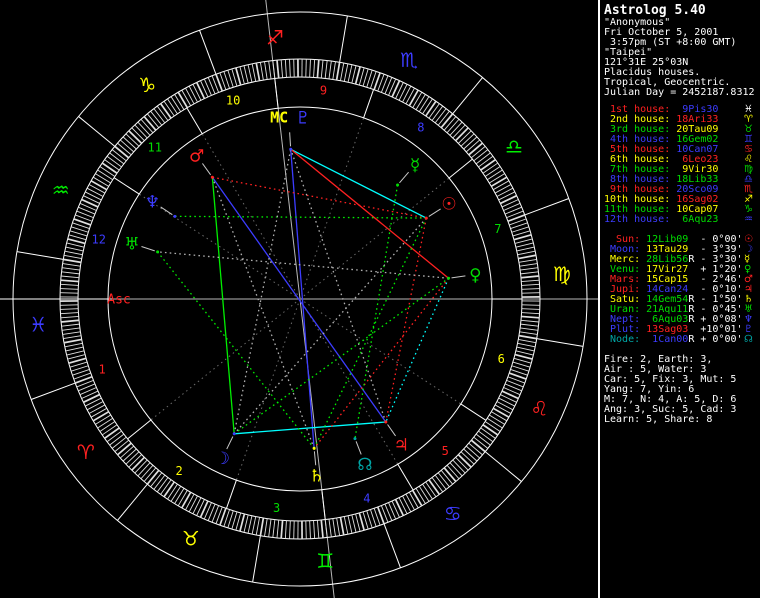  Describe the element at coordinates (453, 513) in the screenshot. I see `sign-glyph-icon: ♋` at that location.